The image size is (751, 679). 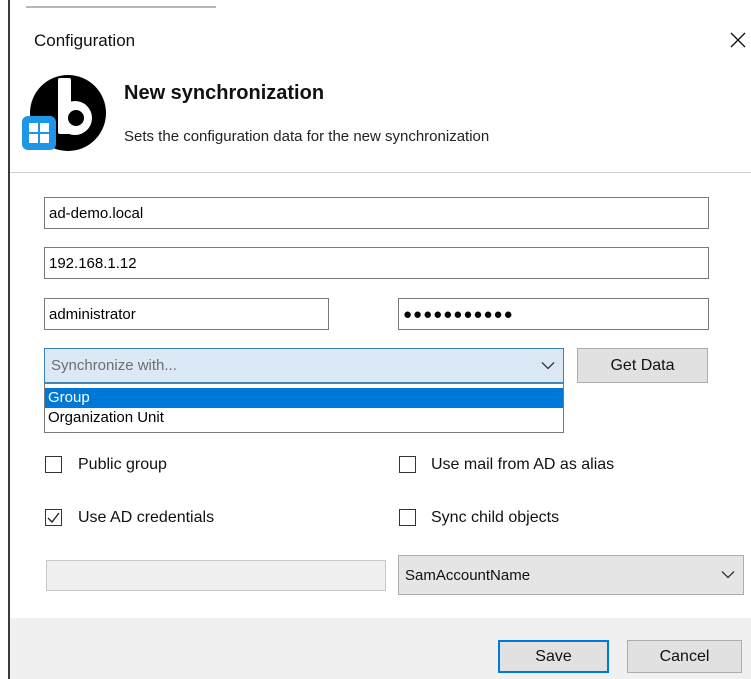 I want to click on app-logo, so click(x=68, y=113).